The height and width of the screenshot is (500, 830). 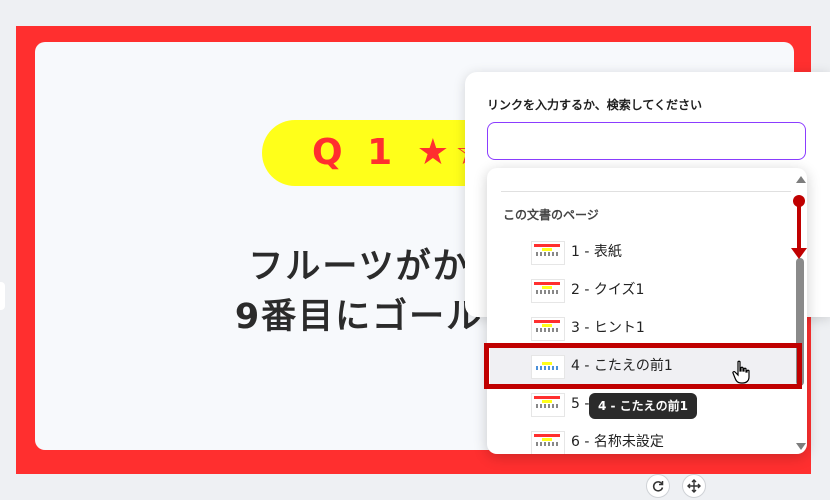 I want to click on page-item-6: 6 - 名称未設定, so click(x=639, y=438).